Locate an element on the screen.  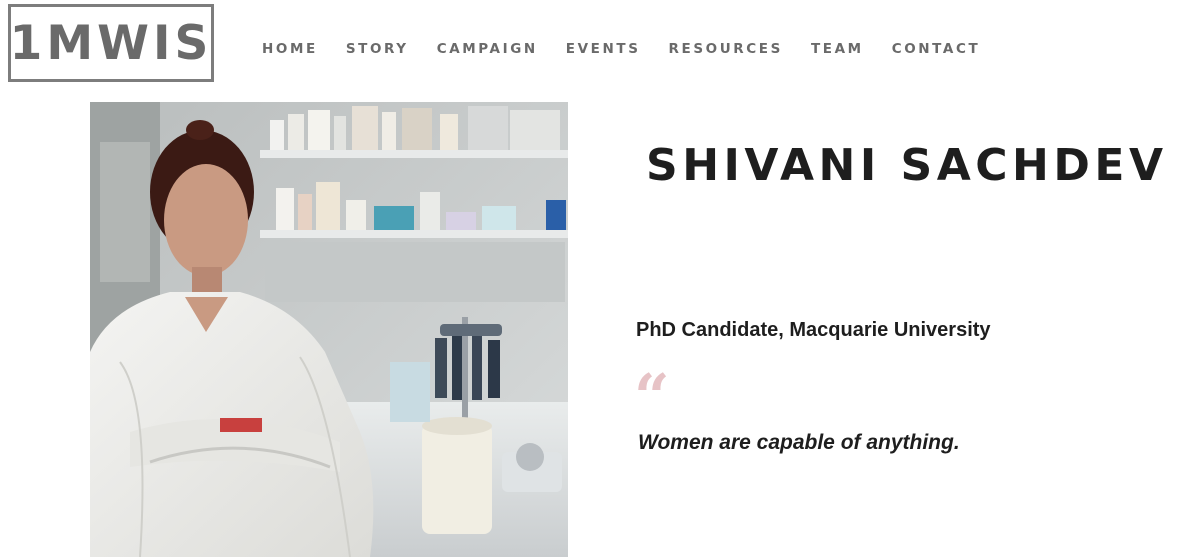
profile-role: PhD Candidate, Macquarie University is located at coordinates (813, 330).